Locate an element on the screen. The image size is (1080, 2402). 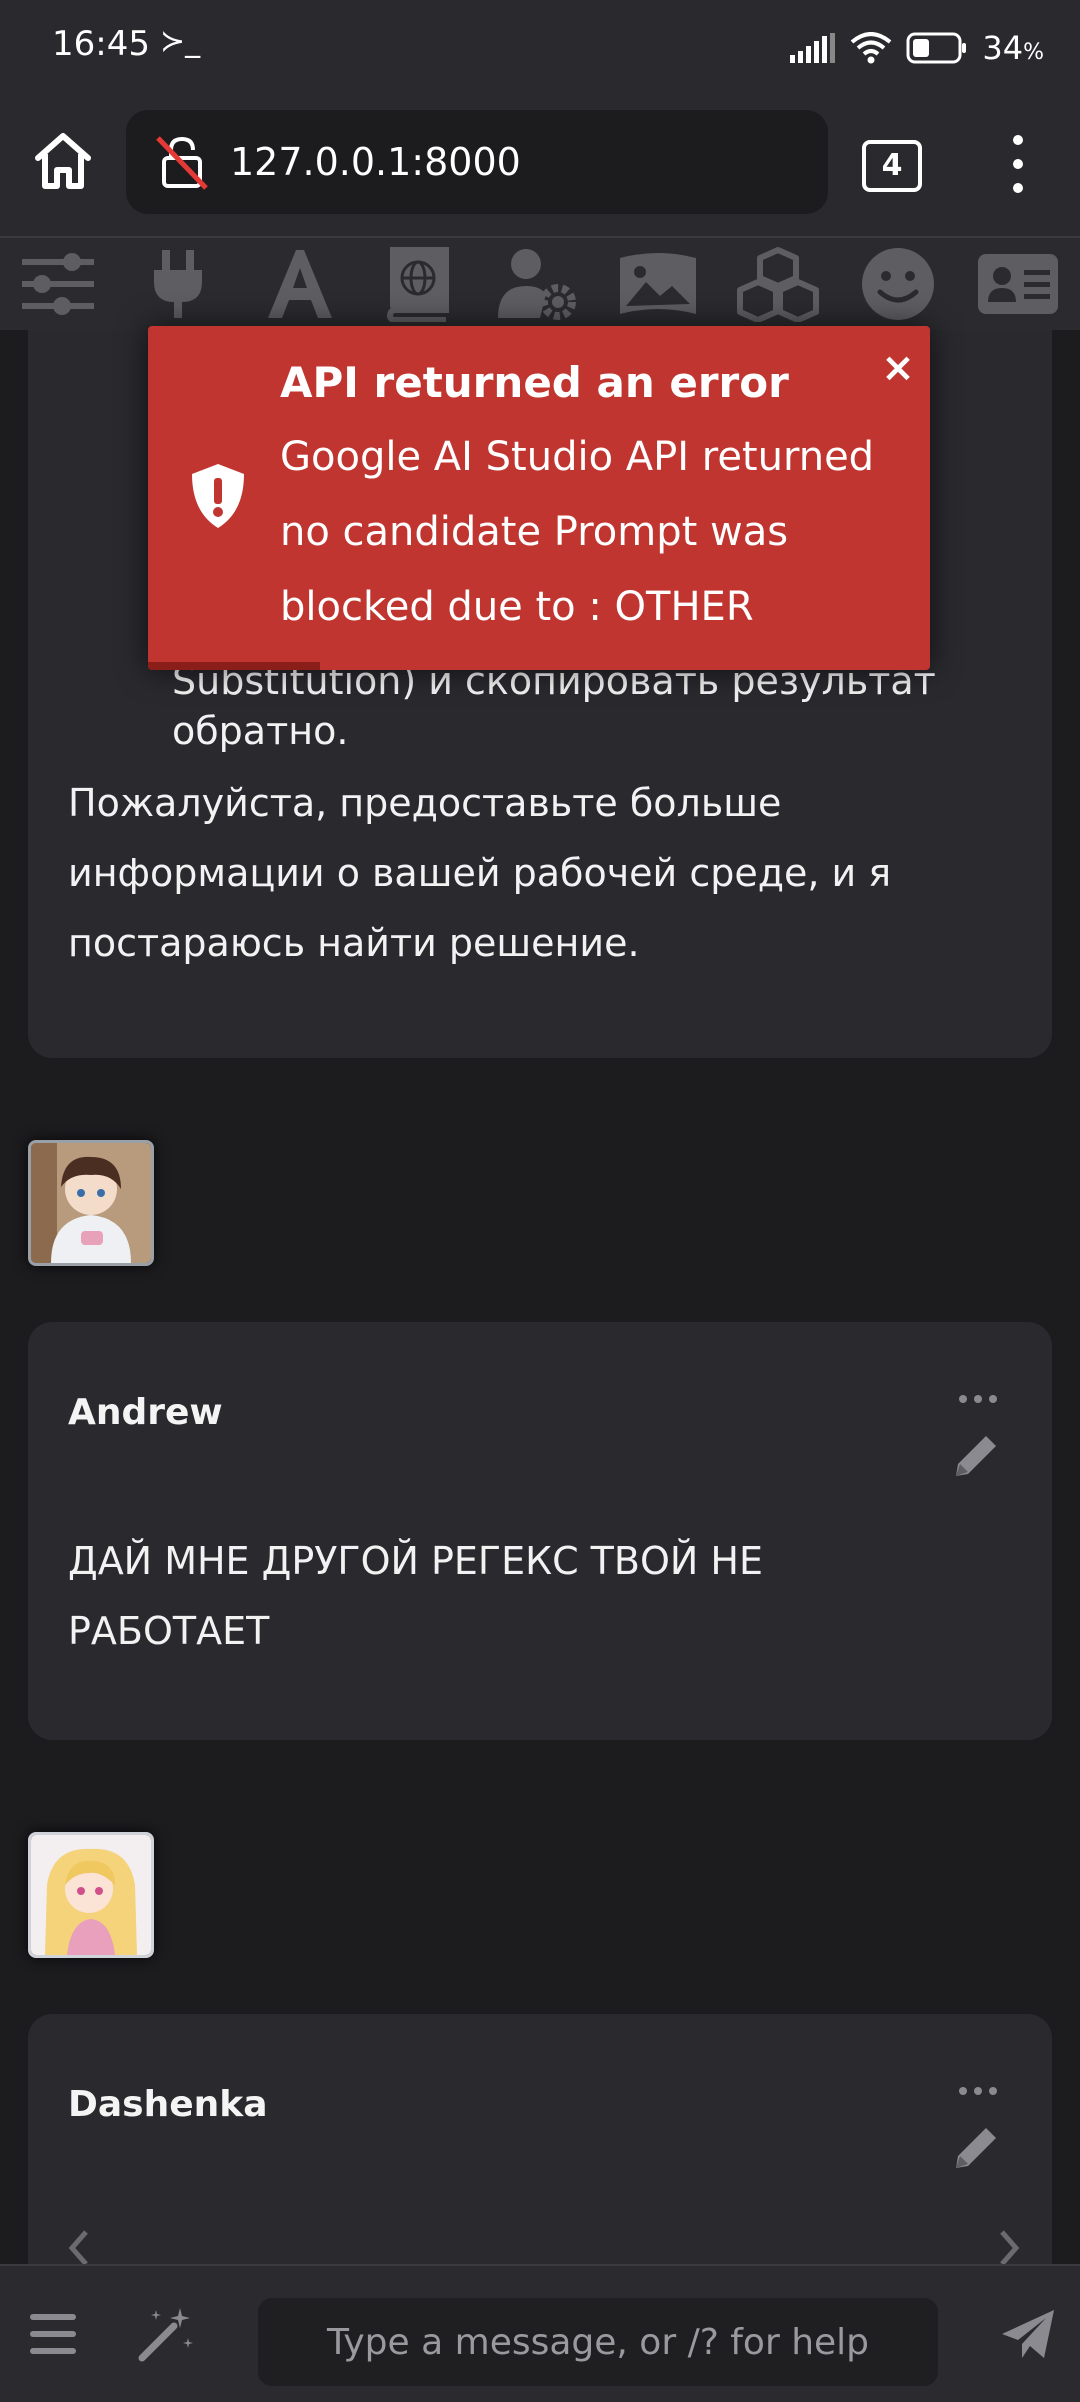
avatar-andrew is located at coordinates (91, 1203).